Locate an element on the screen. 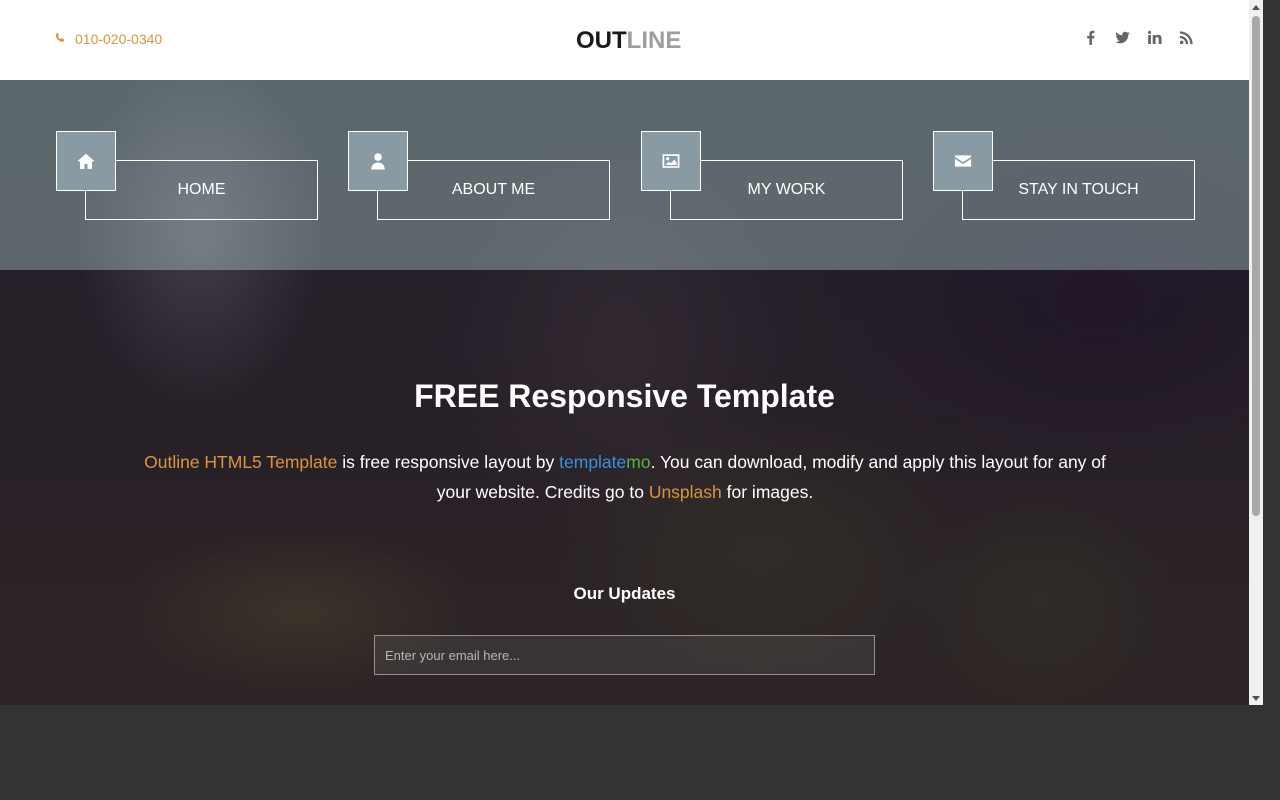 The image size is (1280, 800). phone-number: 010-020-0340 is located at coordinates (119, 39).